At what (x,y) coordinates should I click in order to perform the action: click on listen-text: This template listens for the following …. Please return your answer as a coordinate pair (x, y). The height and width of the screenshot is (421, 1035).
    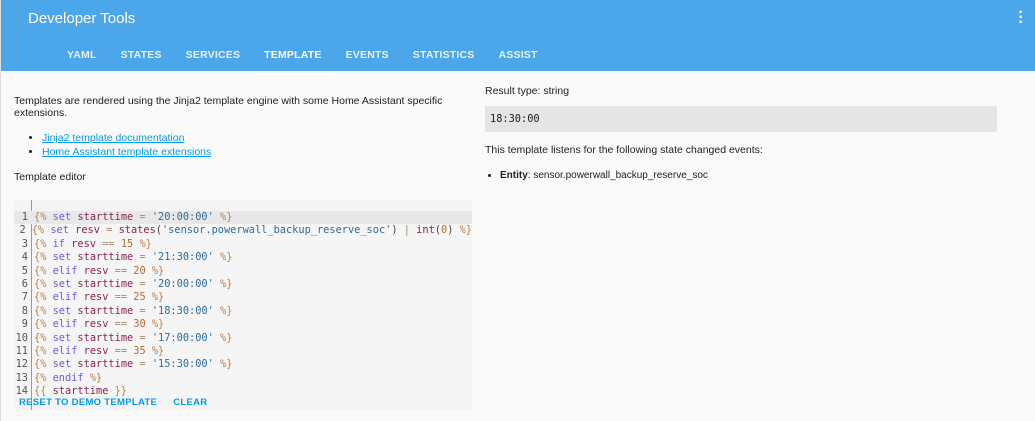
    Looking at the image, I should click on (624, 150).